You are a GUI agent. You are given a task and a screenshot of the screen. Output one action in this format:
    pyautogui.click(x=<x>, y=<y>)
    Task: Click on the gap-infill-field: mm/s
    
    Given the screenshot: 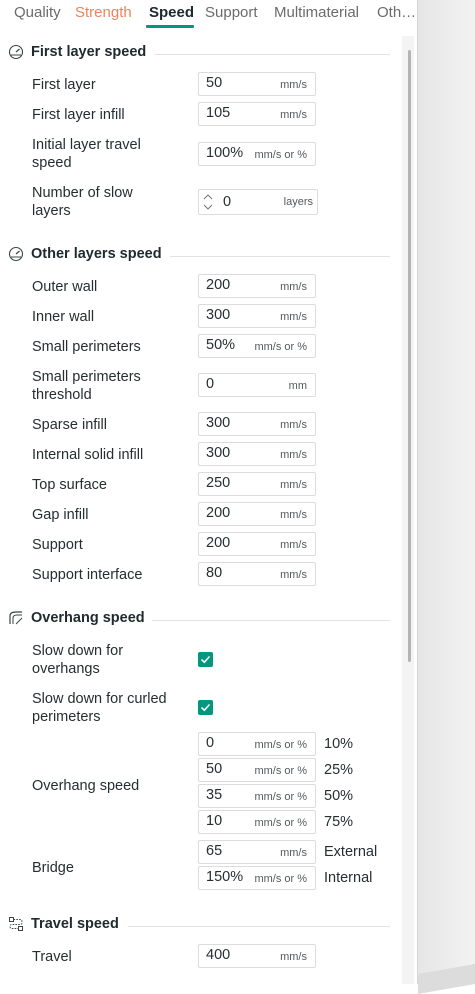 What is the action you would take?
    pyautogui.click(x=257, y=514)
    